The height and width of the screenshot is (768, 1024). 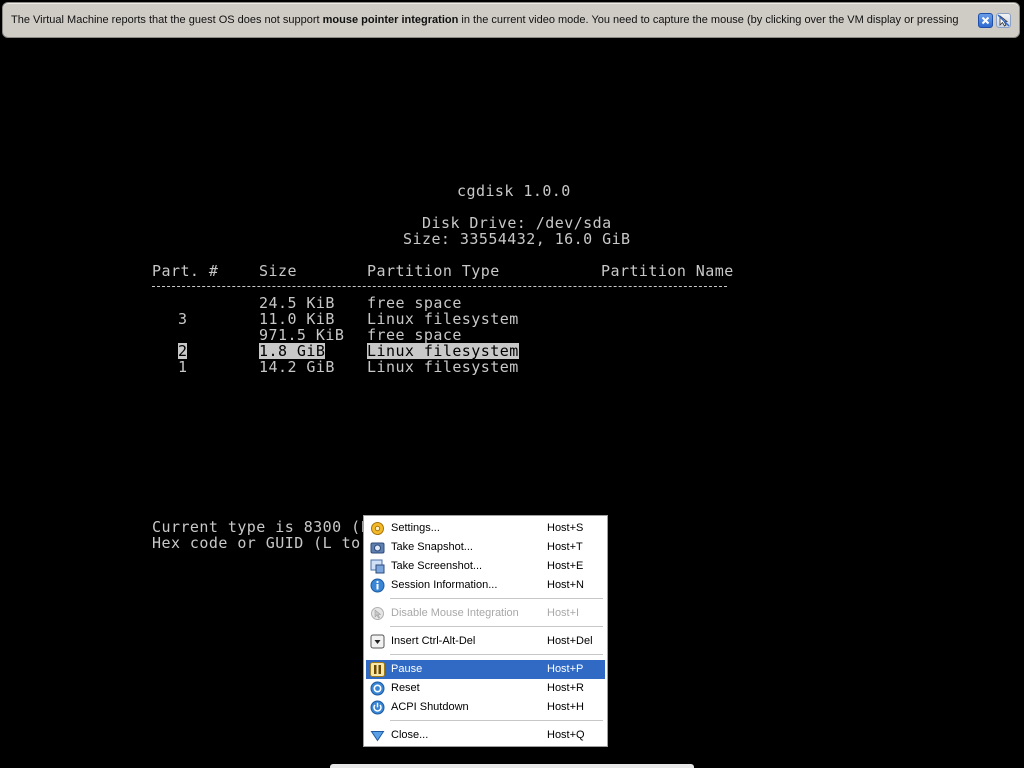 I want to click on disk-drive-label: Disk Drive: /dev/sda, so click(x=517, y=223).